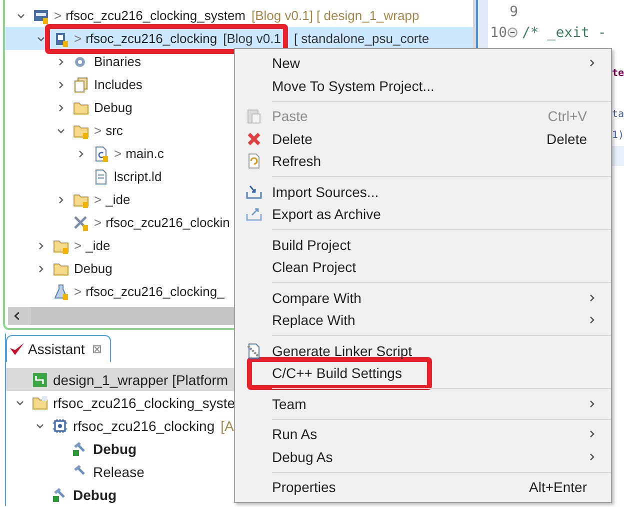 This screenshot has height=507, width=624. Describe the element at coordinates (295, 434) in the screenshot. I see `menu-item-label: Run As` at that location.